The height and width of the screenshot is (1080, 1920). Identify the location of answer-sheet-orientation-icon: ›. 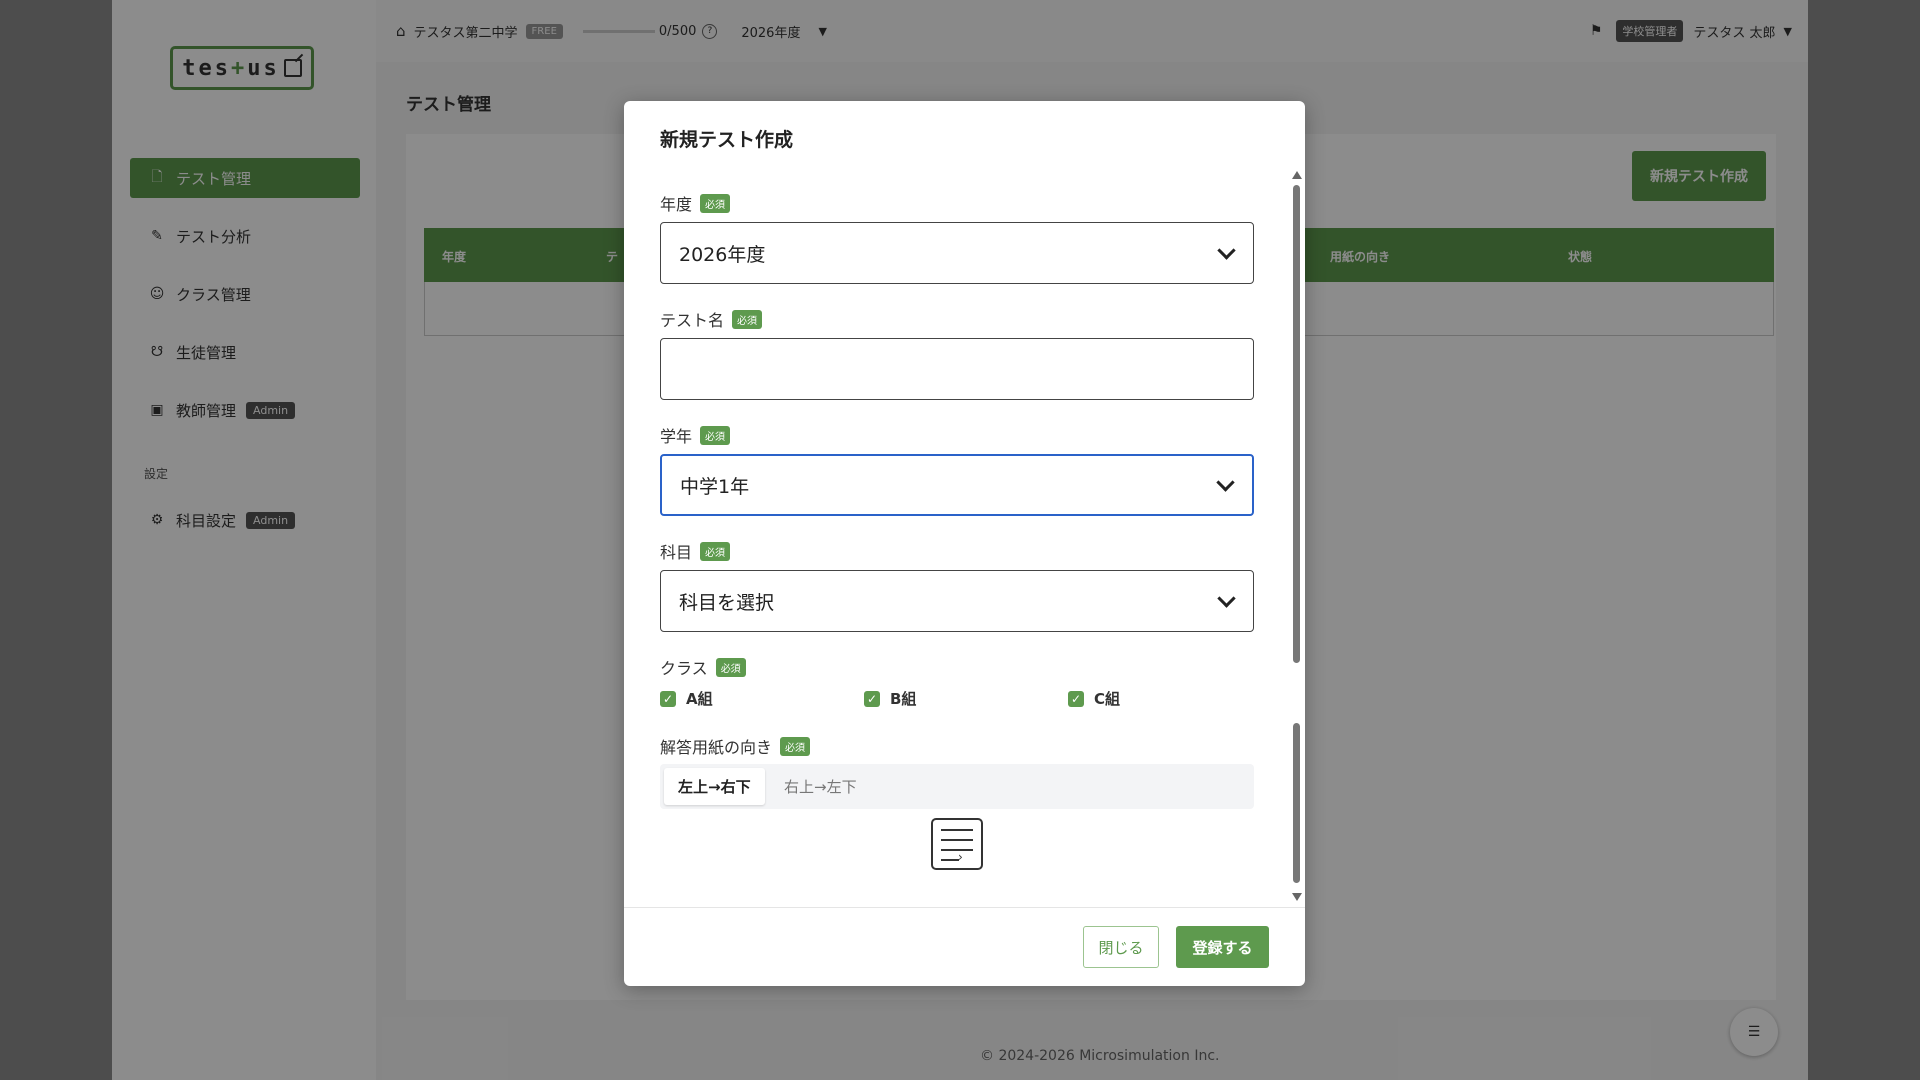
(957, 844).